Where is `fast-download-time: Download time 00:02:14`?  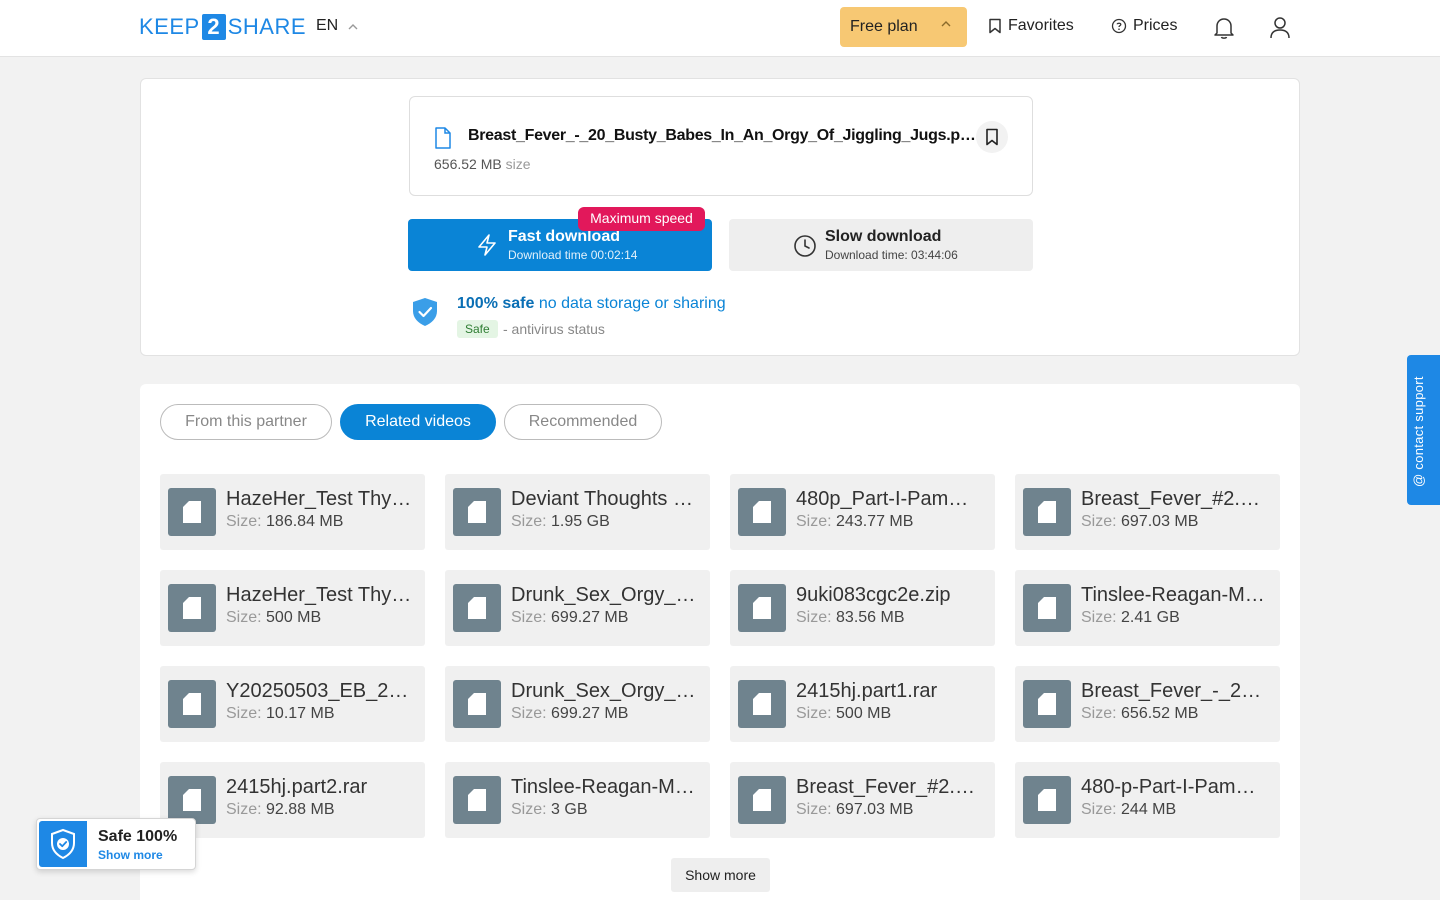 fast-download-time: Download time 00:02:14 is located at coordinates (573, 255).